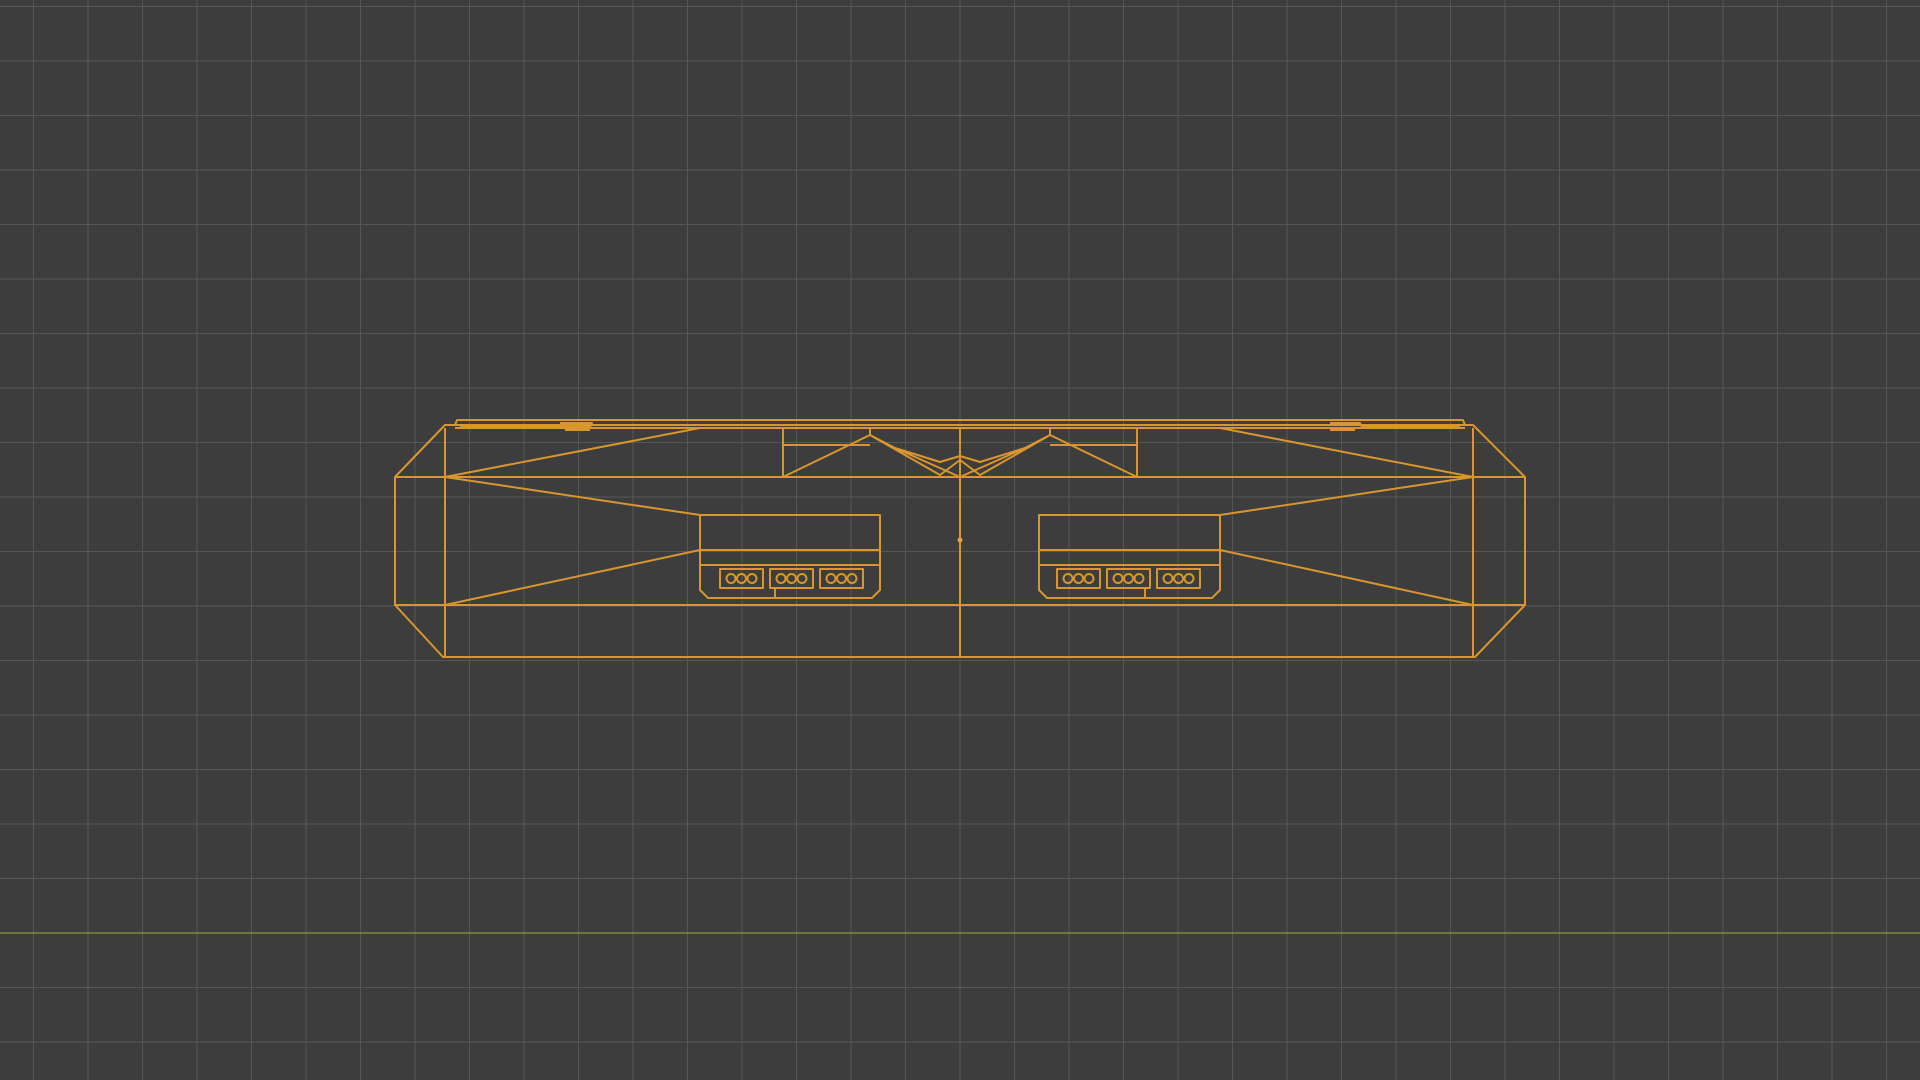 The width and height of the screenshot is (1920, 1080). What do you see at coordinates (790, 556) in the screenshot?
I see `wireframe-module-left` at bounding box center [790, 556].